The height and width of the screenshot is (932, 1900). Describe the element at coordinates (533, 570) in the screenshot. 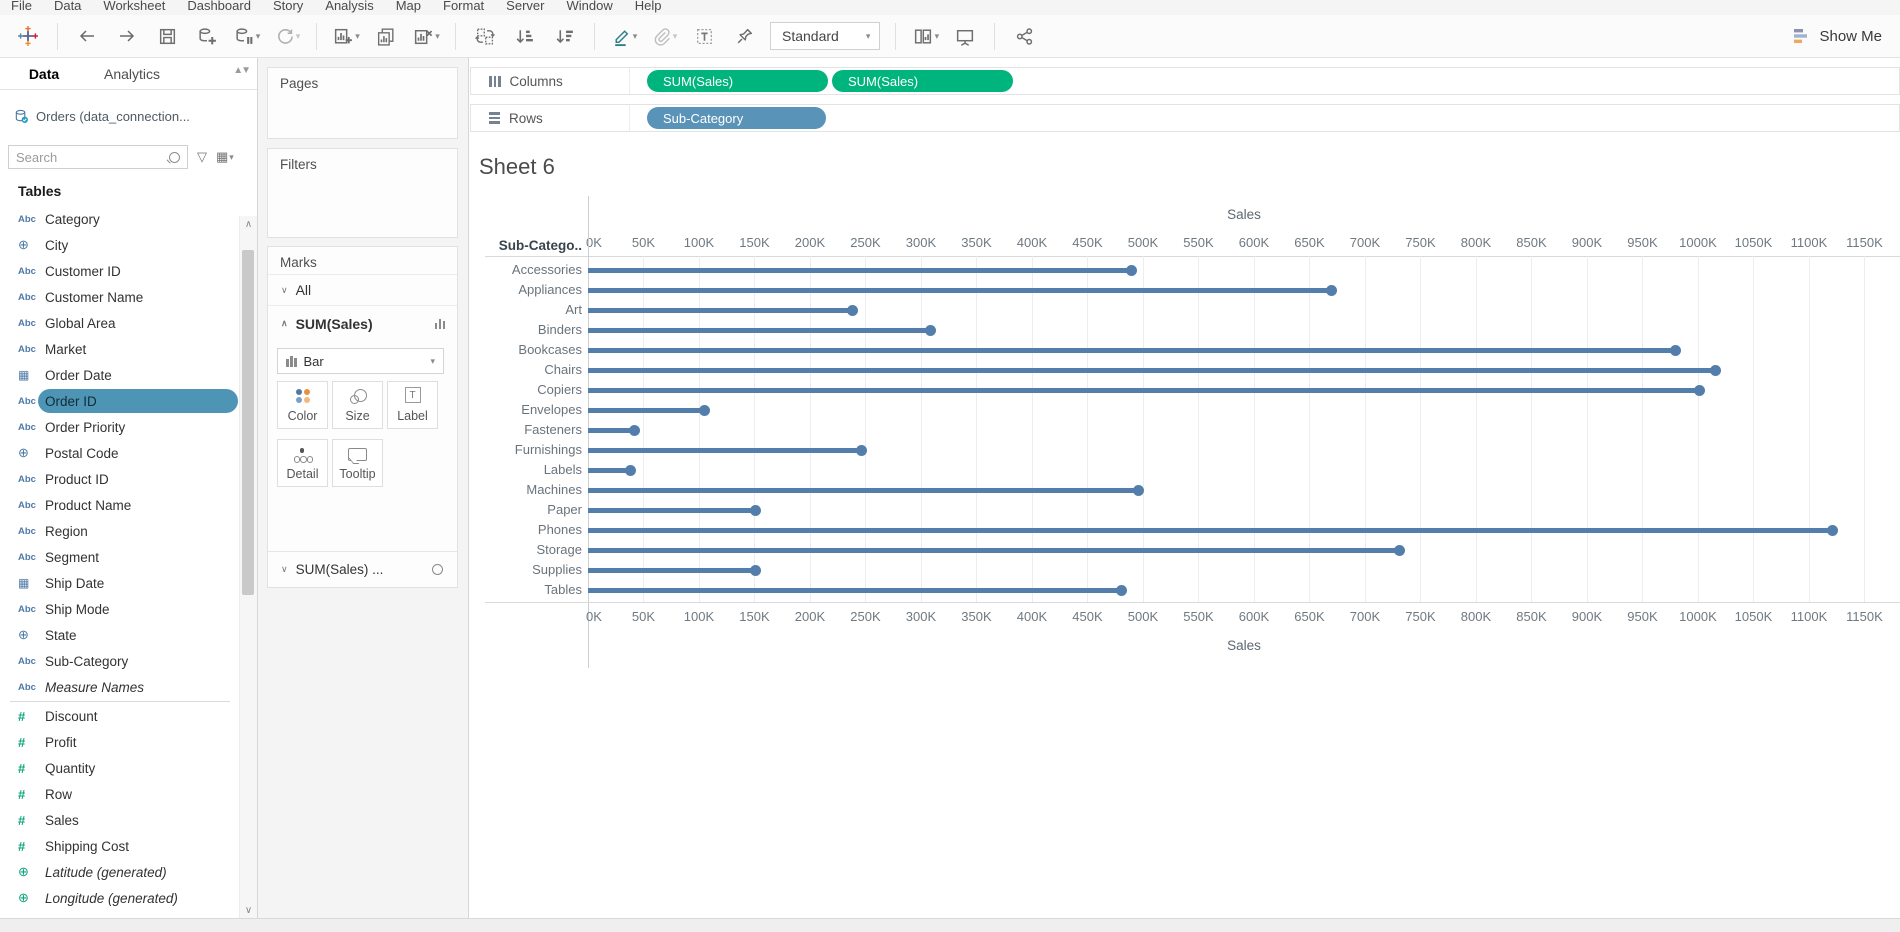

I see `category-label-supplies: Supplies` at that location.